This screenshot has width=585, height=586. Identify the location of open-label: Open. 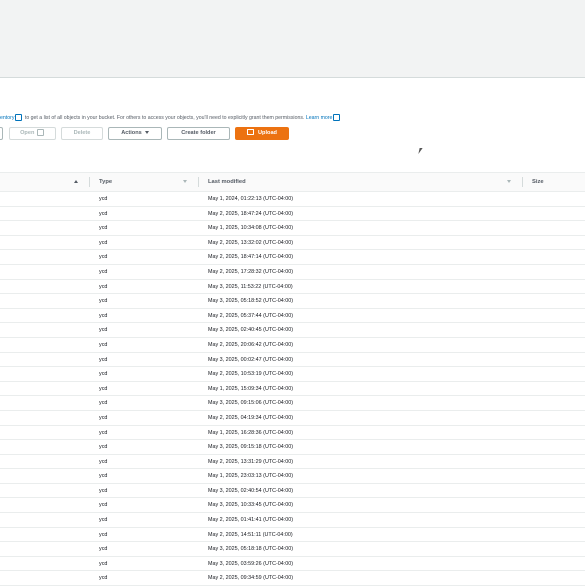
(27, 133).